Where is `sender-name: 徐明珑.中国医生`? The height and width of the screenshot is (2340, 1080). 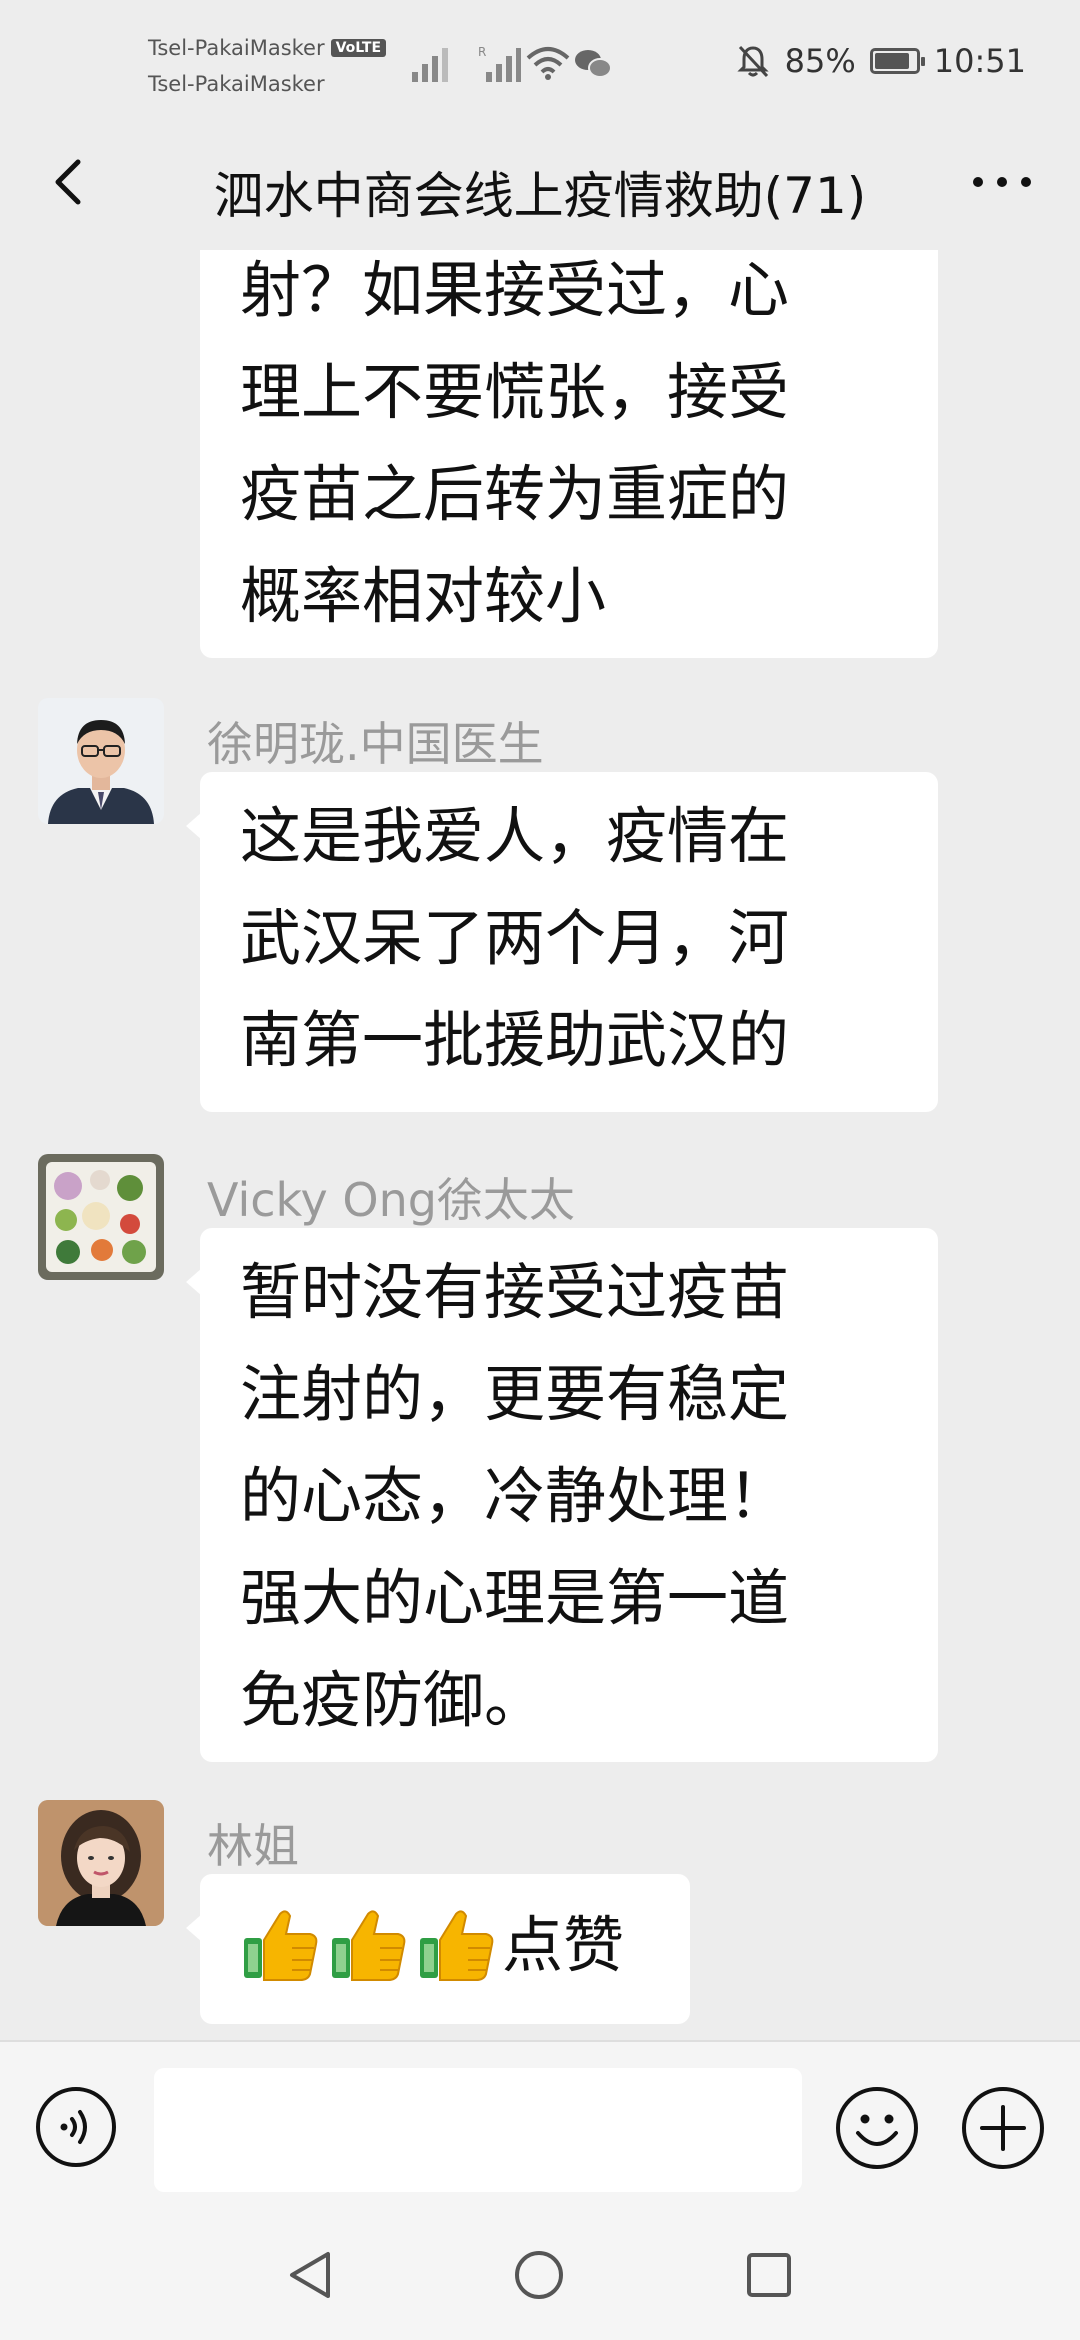
sender-name: 徐明珑.中国医生 is located at coordinates (375, 744).